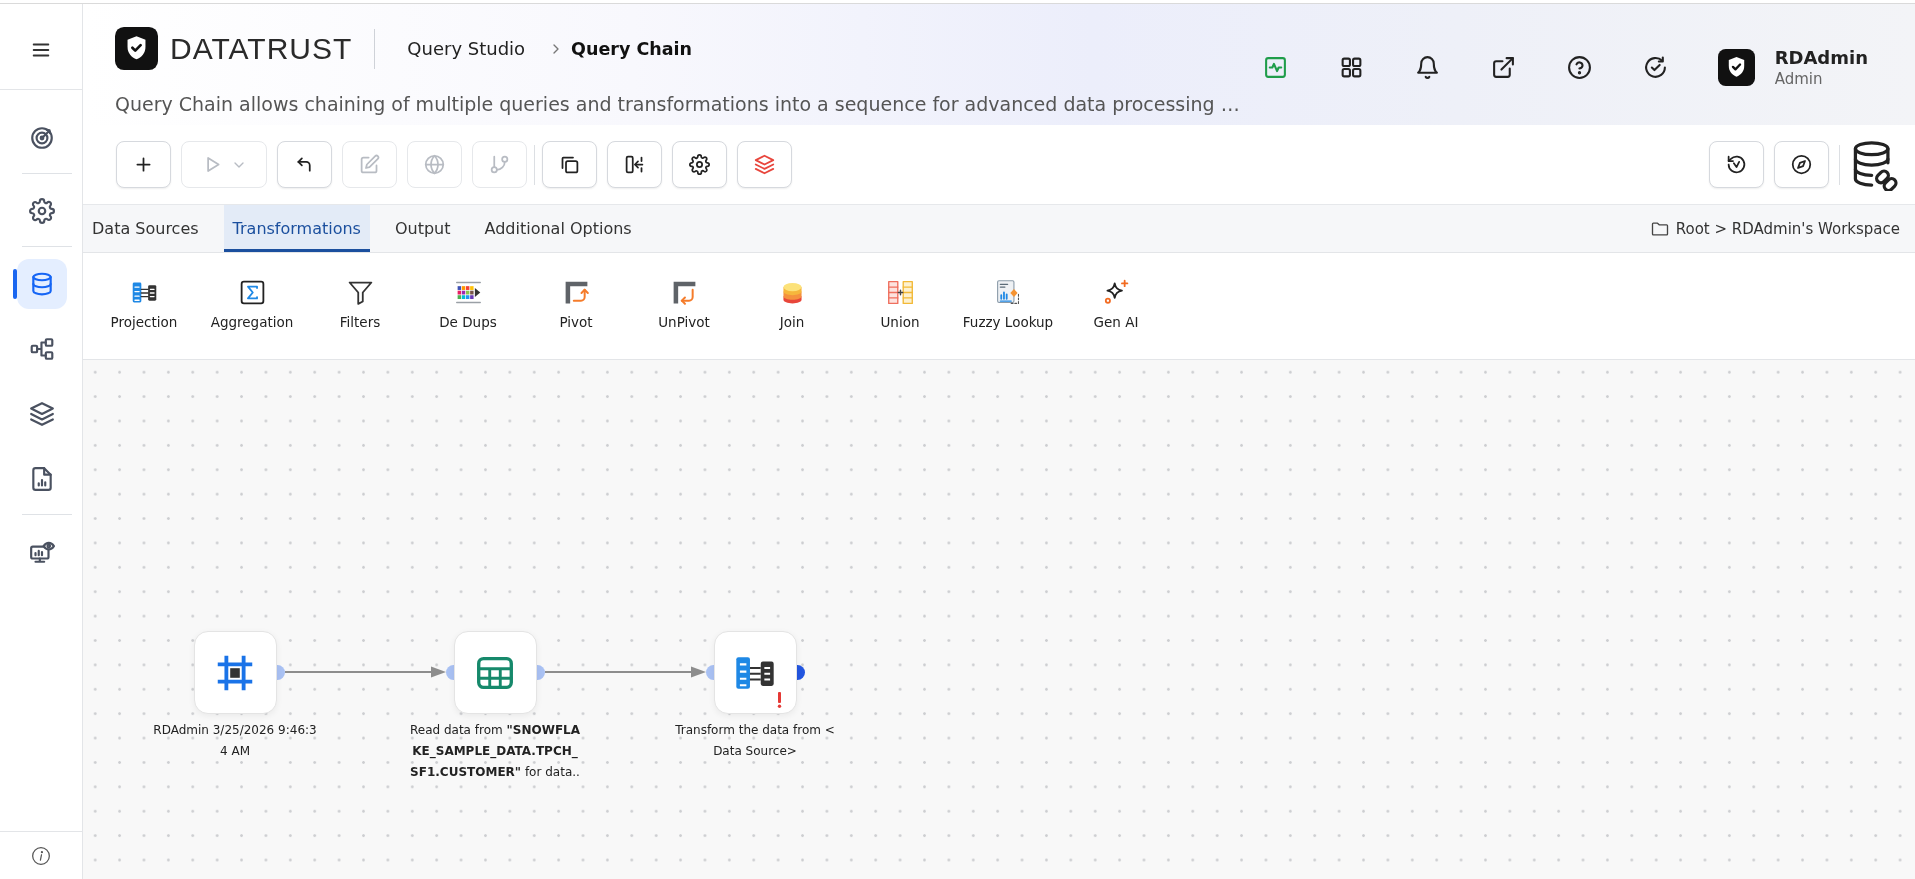  Describe the element at coordinates (360, 306) in the screenshot. I see `tool-item: Filters` at that location.